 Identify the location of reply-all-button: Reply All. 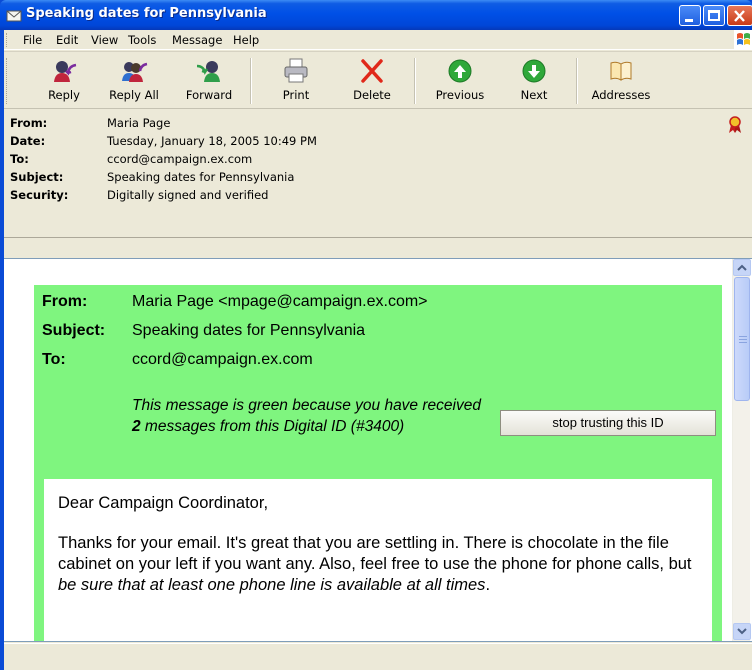
(134, 81).